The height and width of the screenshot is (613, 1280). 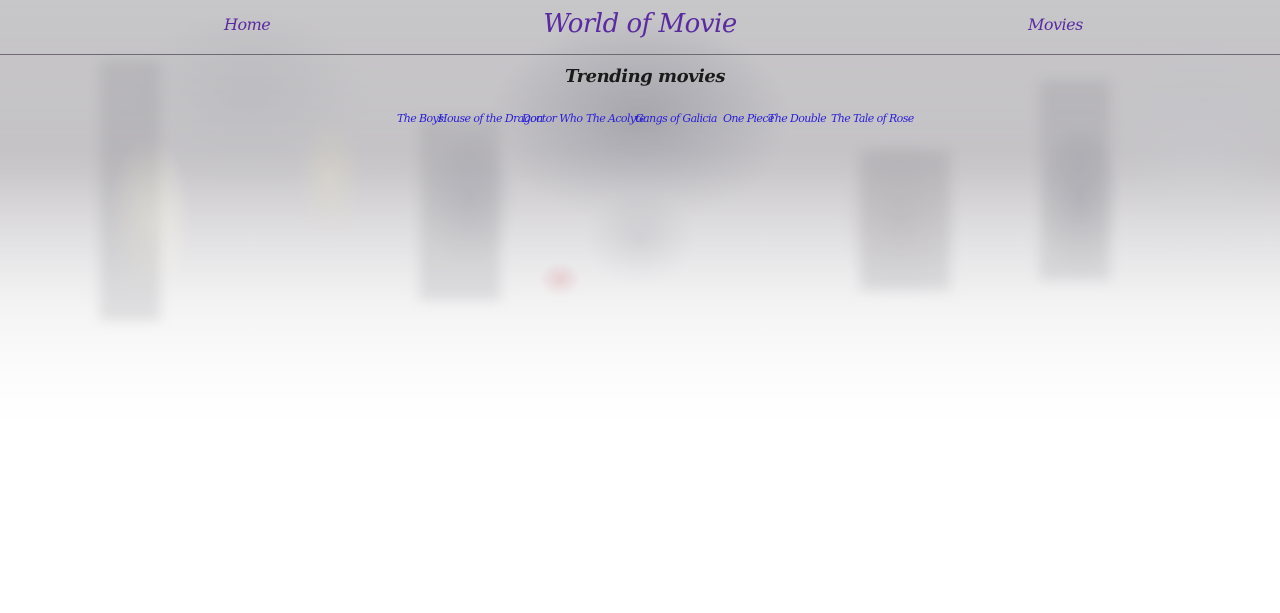 I want to click on trending-heading: Trending movies, so click(x=645, y=76).